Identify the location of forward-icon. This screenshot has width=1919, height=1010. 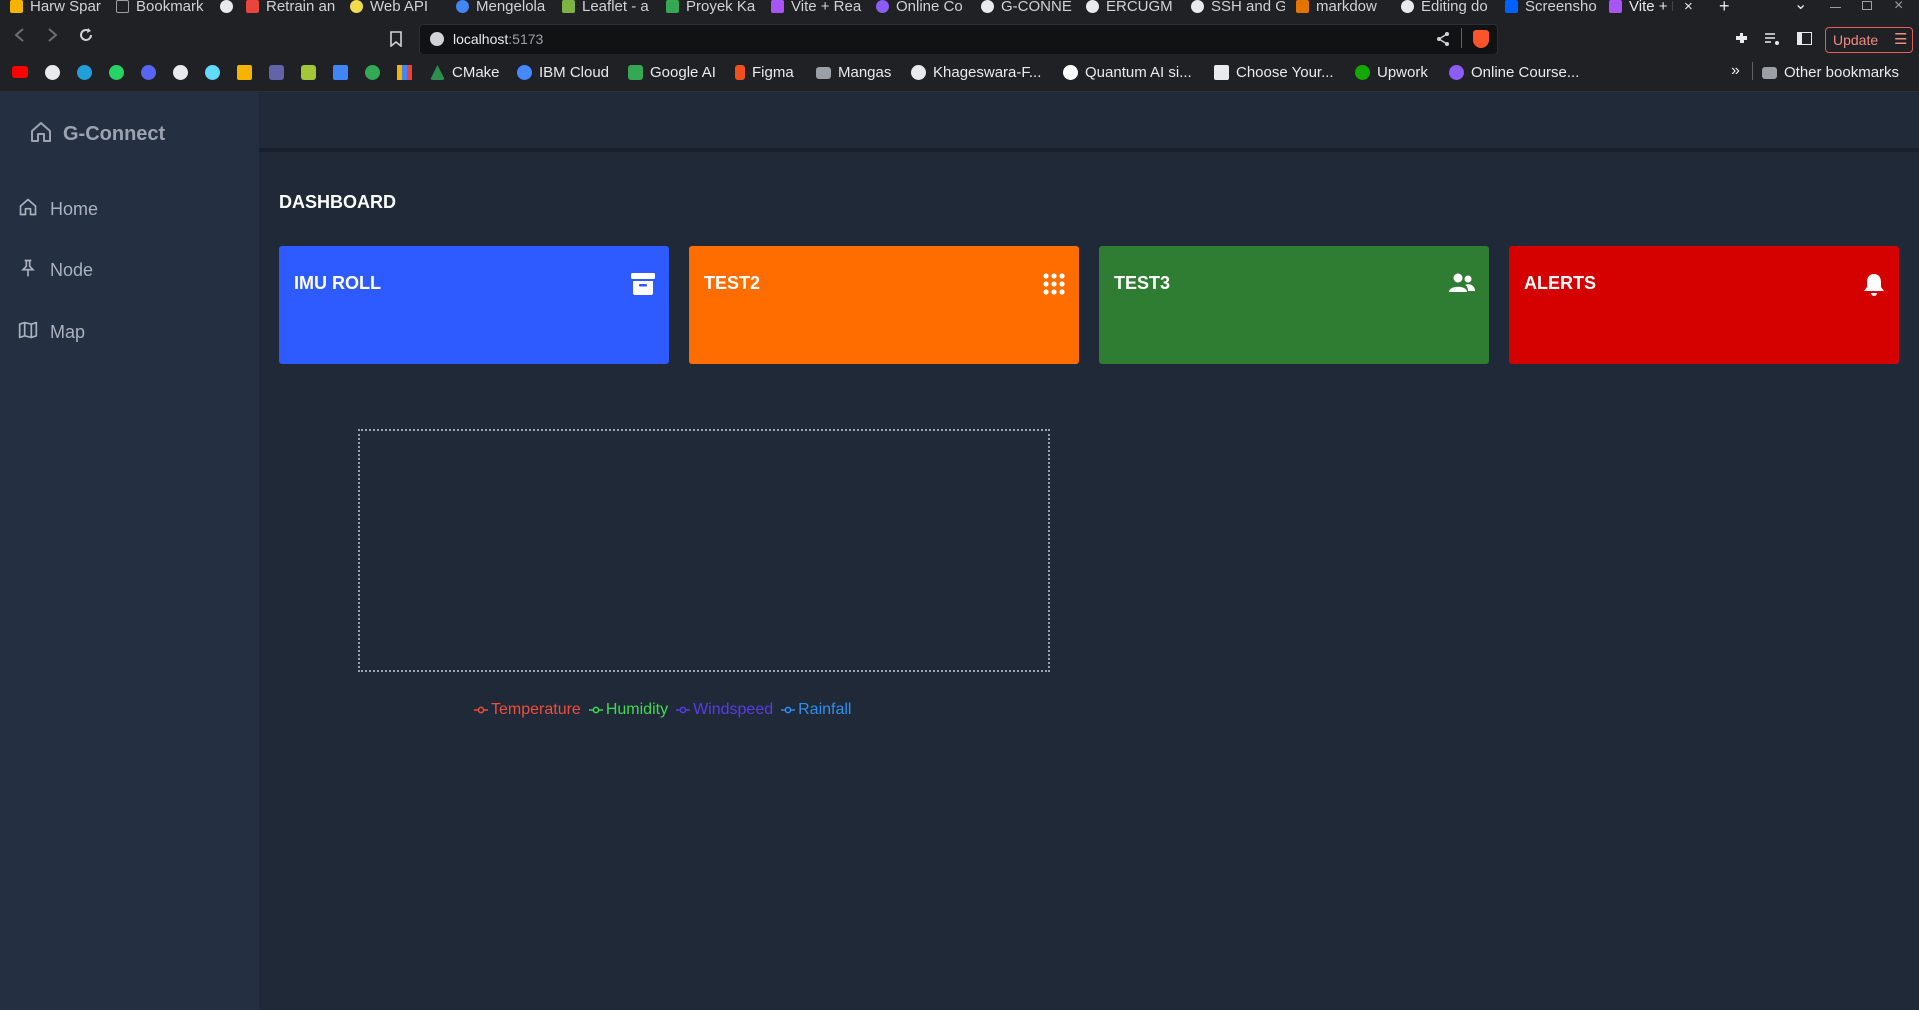
(52, 36).